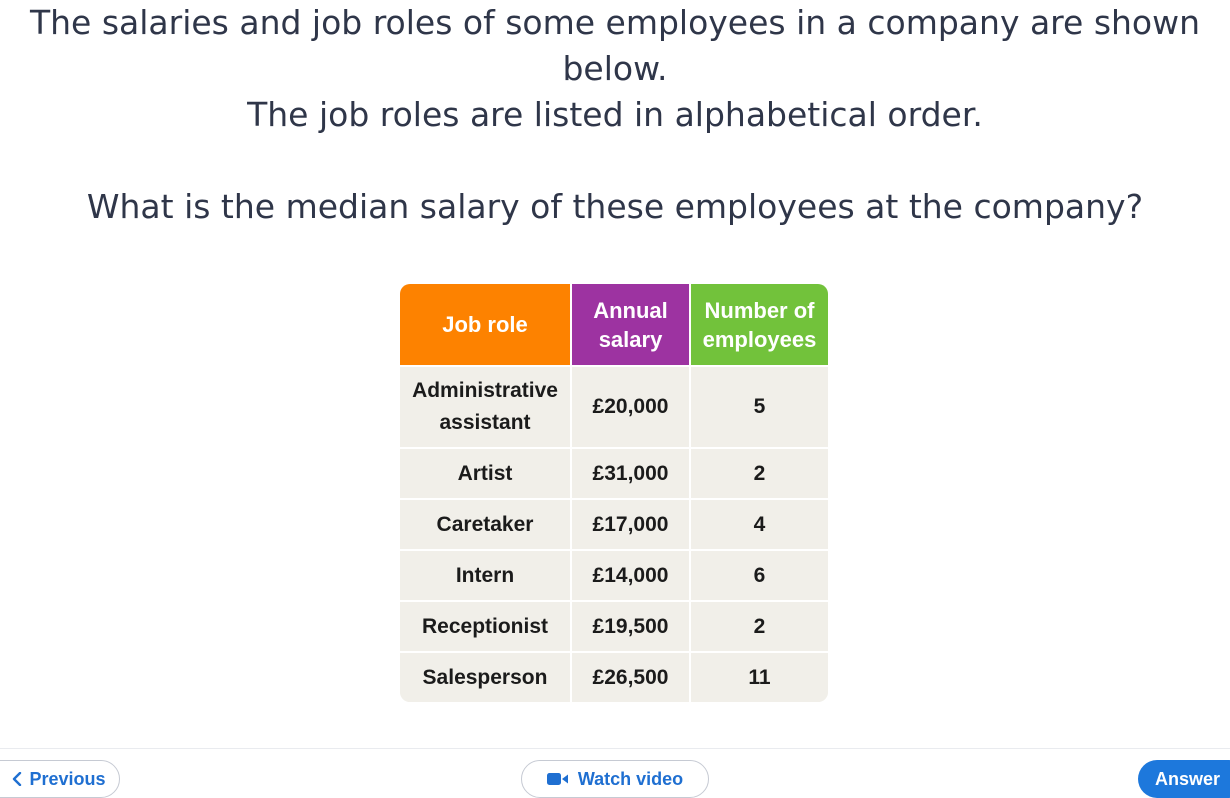 This screenshot has width=1230, height=798. I want to click on watch-video-button: Watch video, so click(615, 779).